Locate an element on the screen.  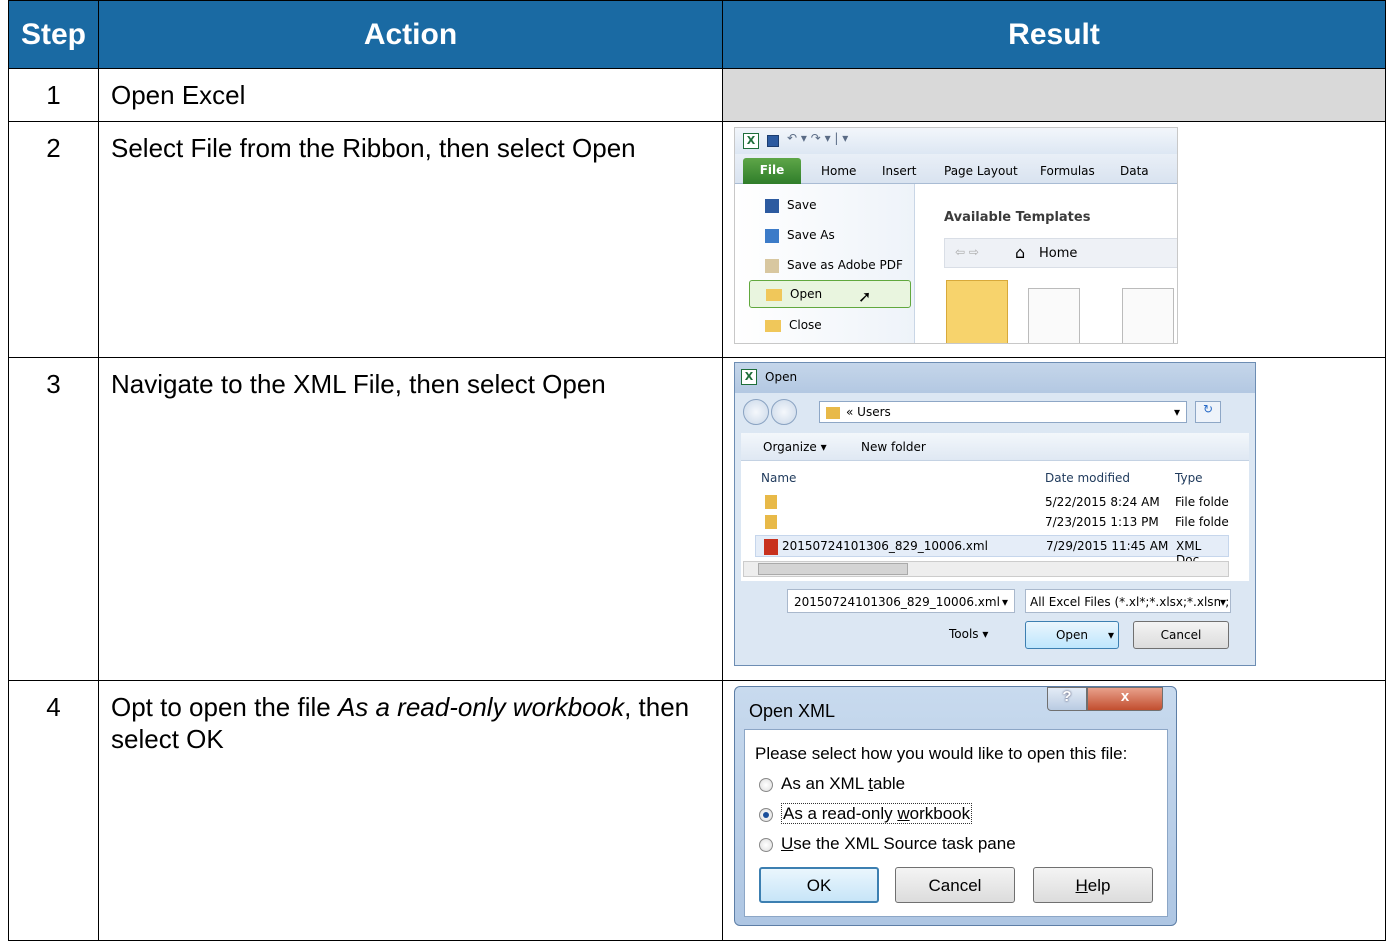
dialog-toolbar: Organize ▾ New folder is located at coordinates (995, 447).